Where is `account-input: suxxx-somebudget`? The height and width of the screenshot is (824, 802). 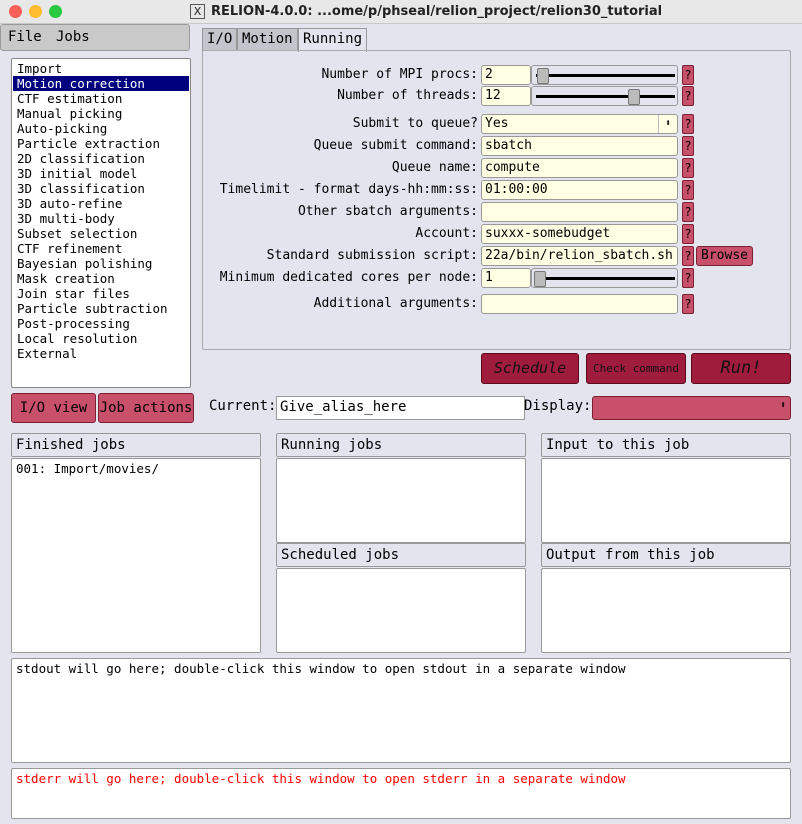 account-input: suxxx-somebudget is located at coordinates (579, 234).